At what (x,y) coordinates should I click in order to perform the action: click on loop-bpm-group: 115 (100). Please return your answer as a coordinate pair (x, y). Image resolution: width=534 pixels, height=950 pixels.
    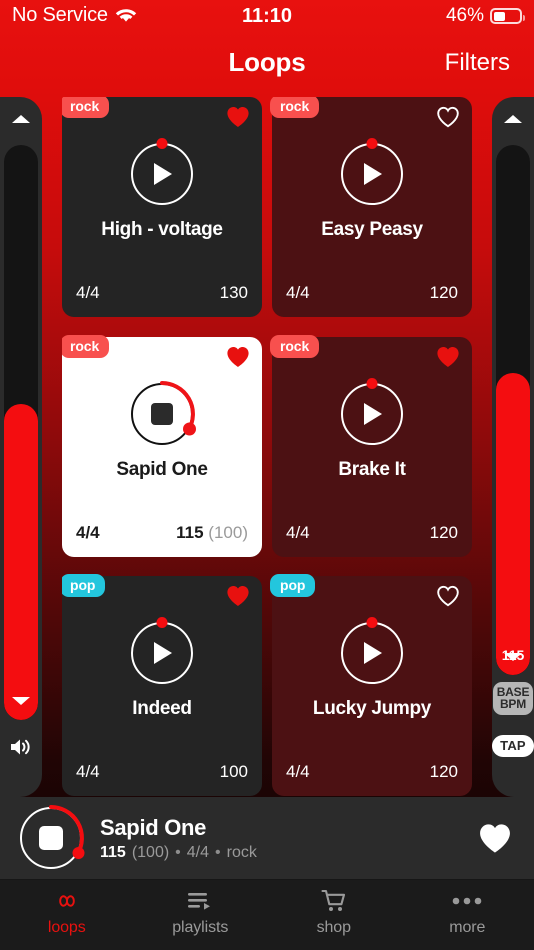
    Looking at the image, I should click on (212, 533).